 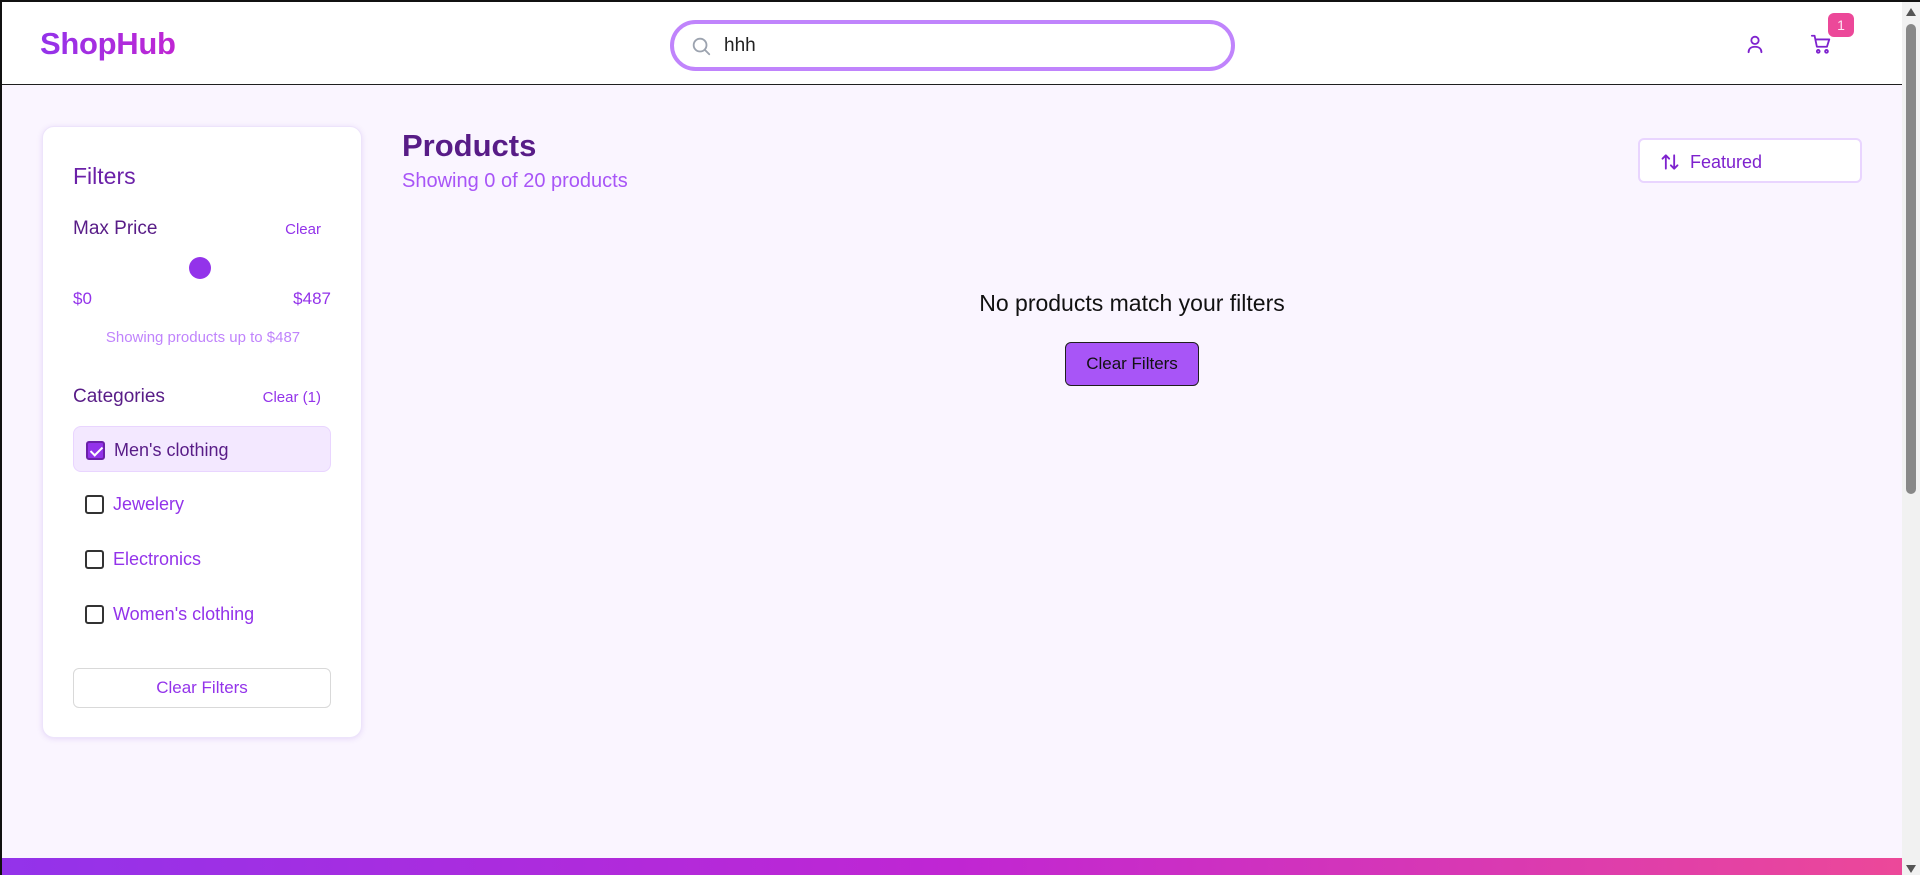 What do you see at coordinates (95, 450) in the screenshot?
I see `checkbox-checked` at bounding box center [95, 450].